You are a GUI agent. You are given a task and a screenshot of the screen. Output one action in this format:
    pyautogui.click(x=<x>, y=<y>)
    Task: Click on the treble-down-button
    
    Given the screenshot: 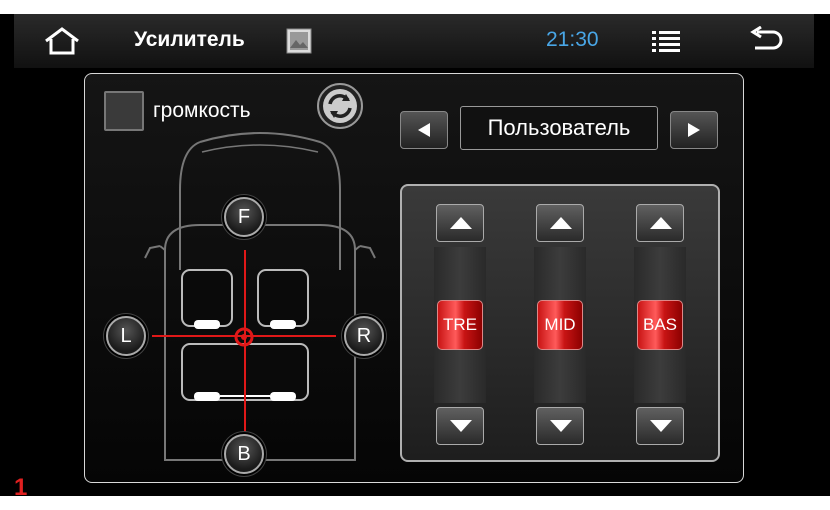 What is the action you would take?
    pyautogui.click(x=460, y=426)
    